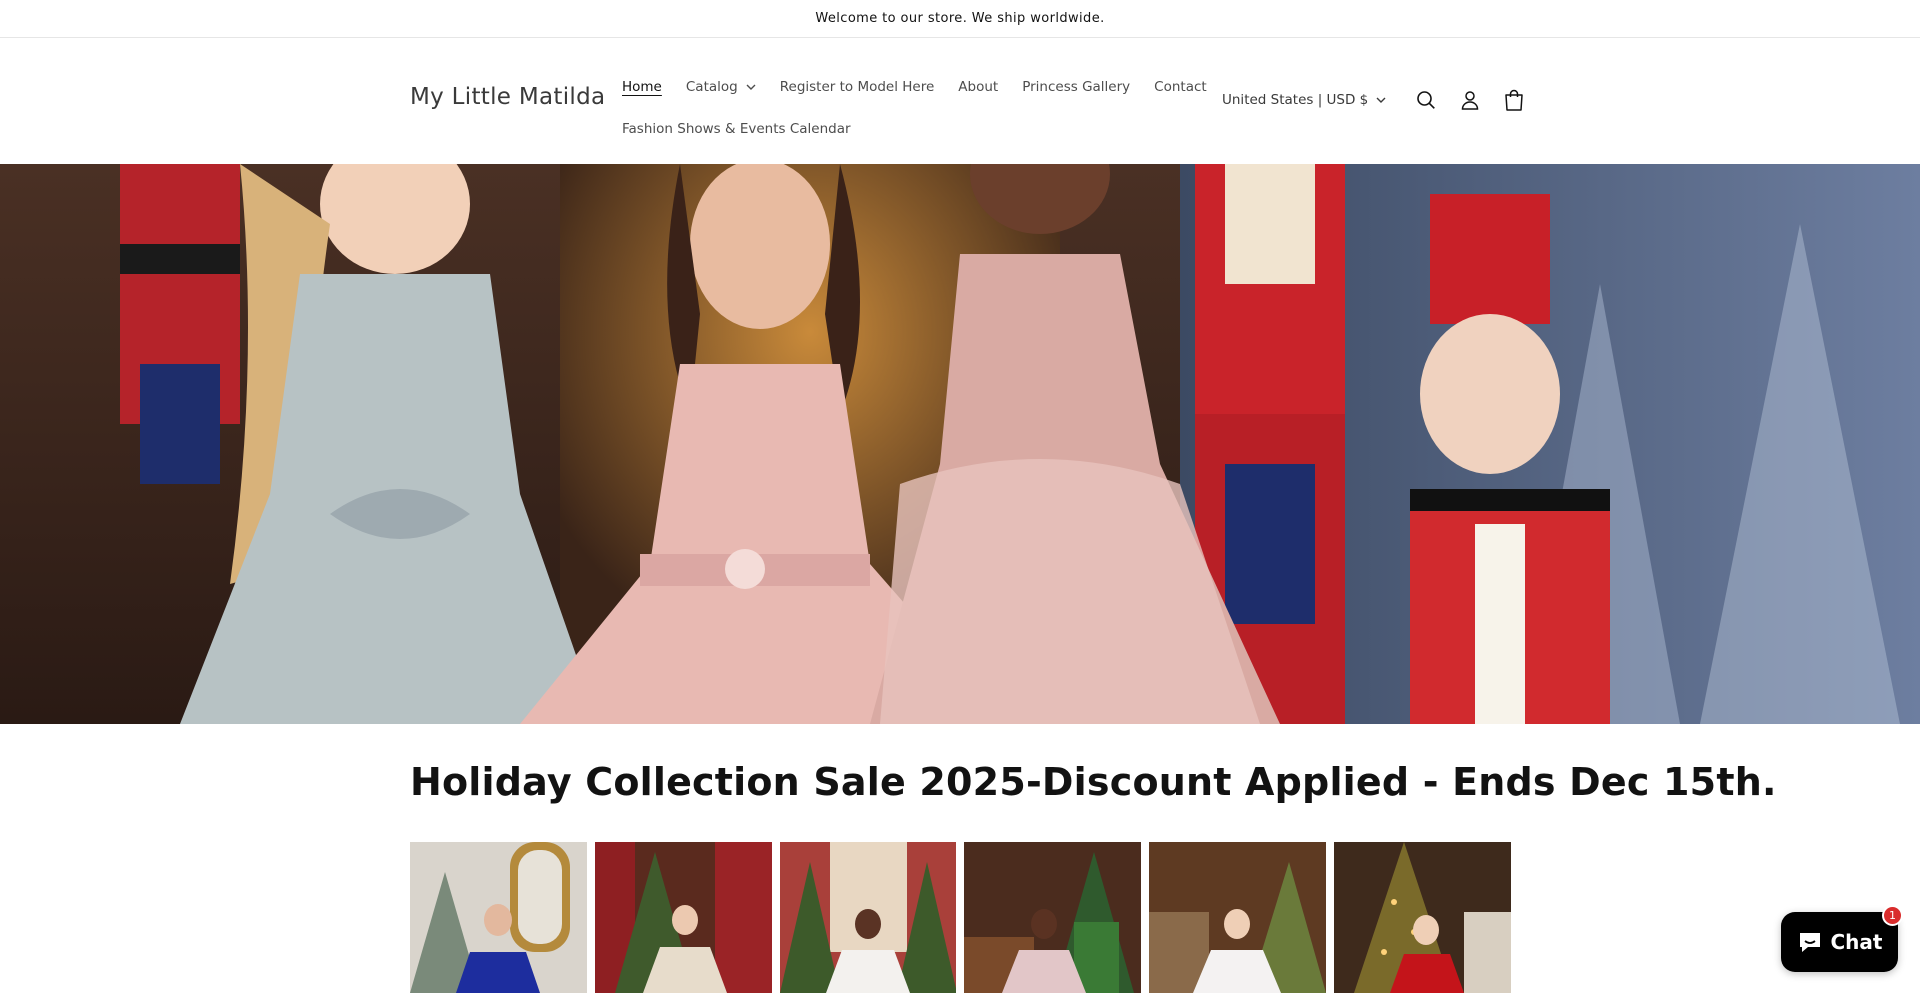 Image resolution: width=1920 pixels, height=993 pixels. Describe the element at coordinates (1295, 100) in the screenshot. I see `locale-label: United States | USD $` at that location.